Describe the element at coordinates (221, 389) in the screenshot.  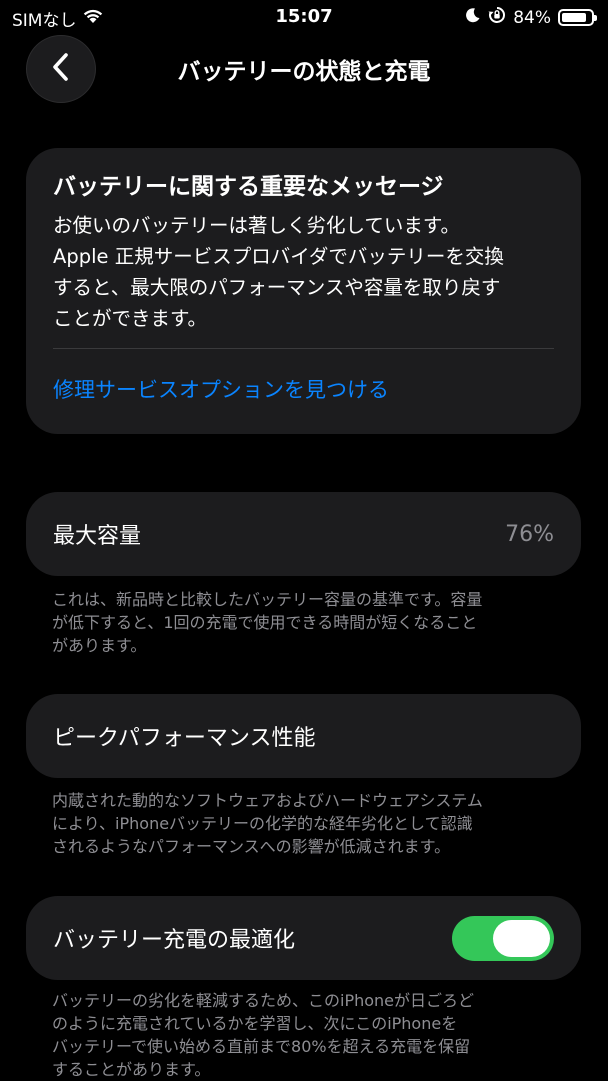
I see `find-repair-options-link: 修理サービスオプションを見つける` at that location.